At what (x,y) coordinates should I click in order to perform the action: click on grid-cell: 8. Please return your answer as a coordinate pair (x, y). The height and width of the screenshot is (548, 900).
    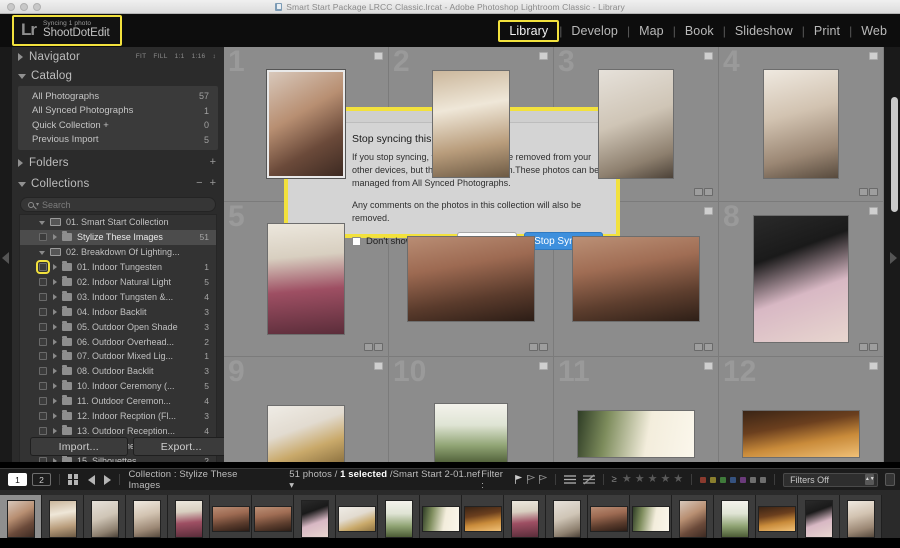
    Looking at the image, I should click on (801, 279).